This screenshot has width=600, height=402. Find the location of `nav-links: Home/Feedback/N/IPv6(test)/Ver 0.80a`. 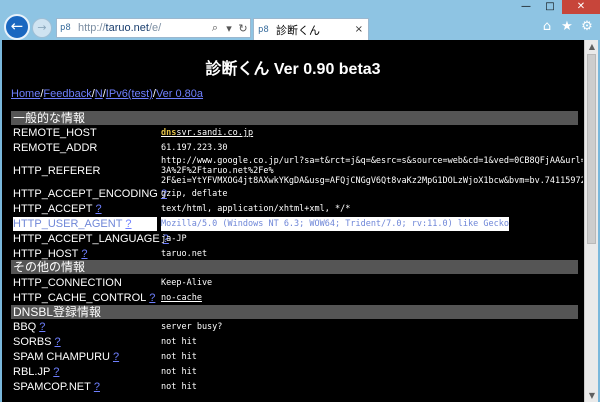

nav-links: Home/Feedback/N/IPv6(test)/Ver 0.80a is located at coordinates (107, 94).